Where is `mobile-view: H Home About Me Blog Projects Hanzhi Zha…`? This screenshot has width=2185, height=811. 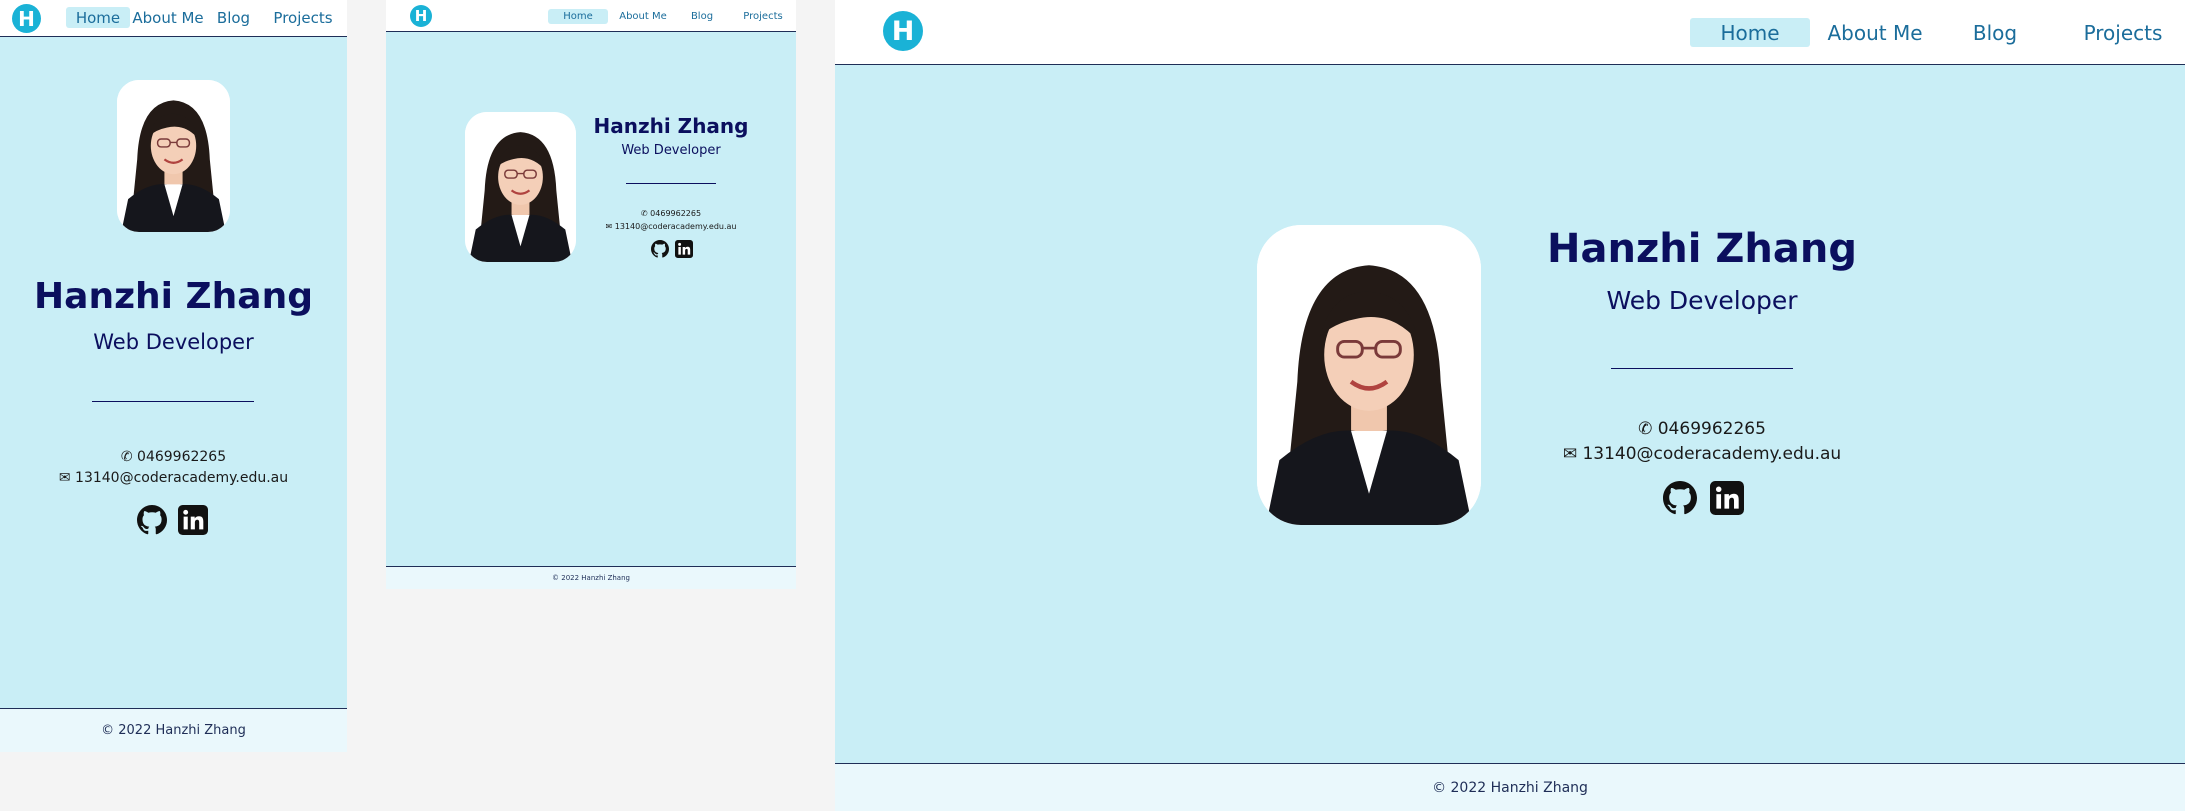 mobile-view: H Home About Me Blog Projects Hanzhi Zha… is located at coordinates (173, 376).